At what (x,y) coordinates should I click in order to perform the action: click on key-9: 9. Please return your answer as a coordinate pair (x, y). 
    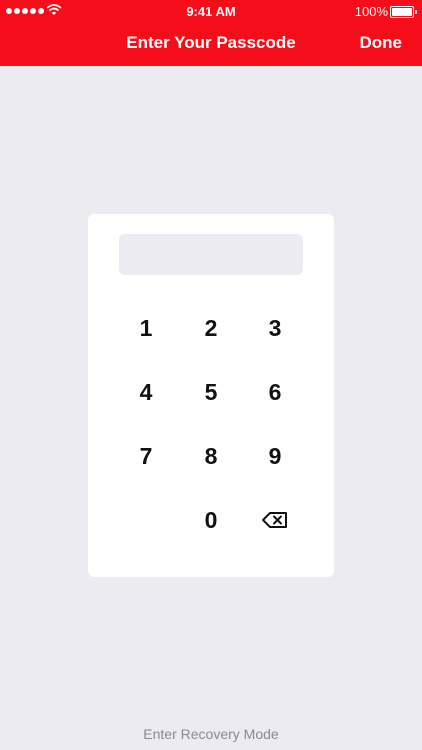
    Looking at the image, I should click on (275, 456).